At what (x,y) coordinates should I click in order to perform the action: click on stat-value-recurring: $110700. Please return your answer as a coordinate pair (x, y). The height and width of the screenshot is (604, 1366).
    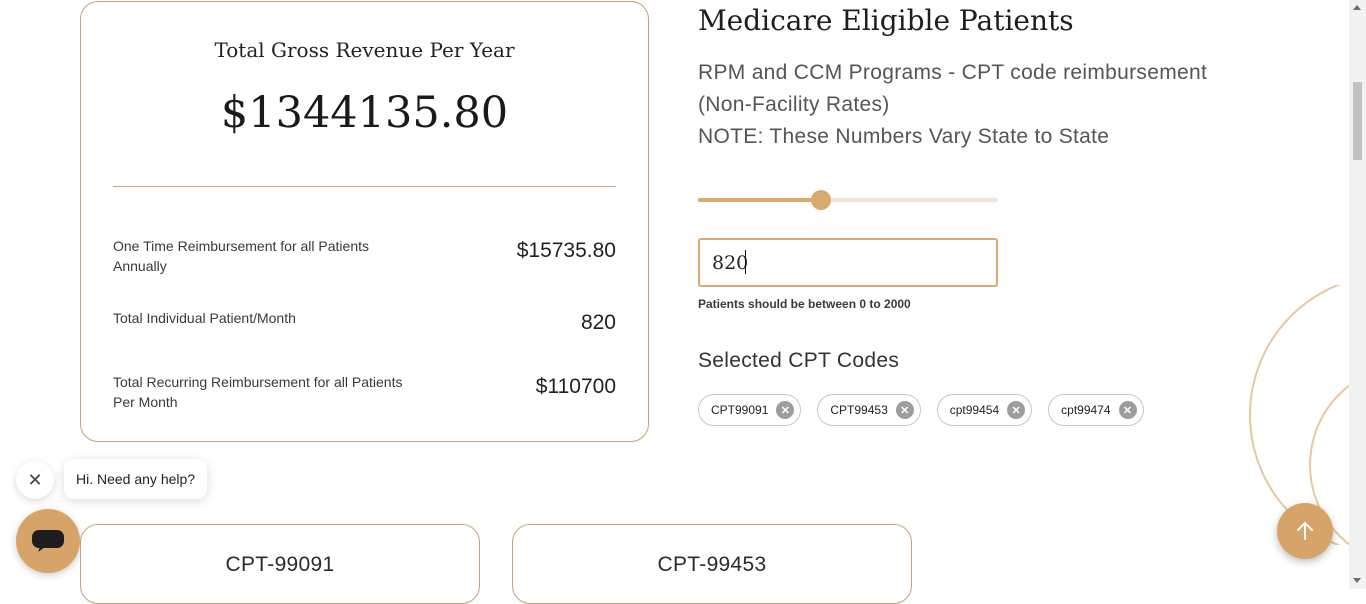
    Looking at the image, I should click on (575, 386).